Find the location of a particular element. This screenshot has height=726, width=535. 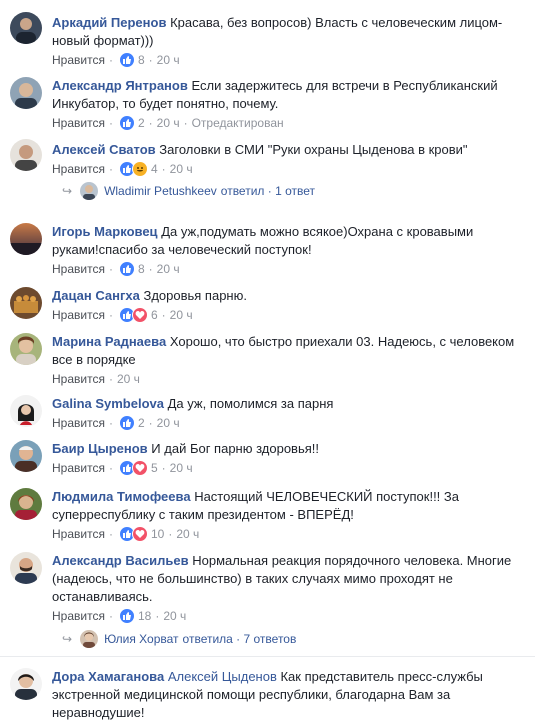

reactions: 6 is located at coordinates (138, 315).